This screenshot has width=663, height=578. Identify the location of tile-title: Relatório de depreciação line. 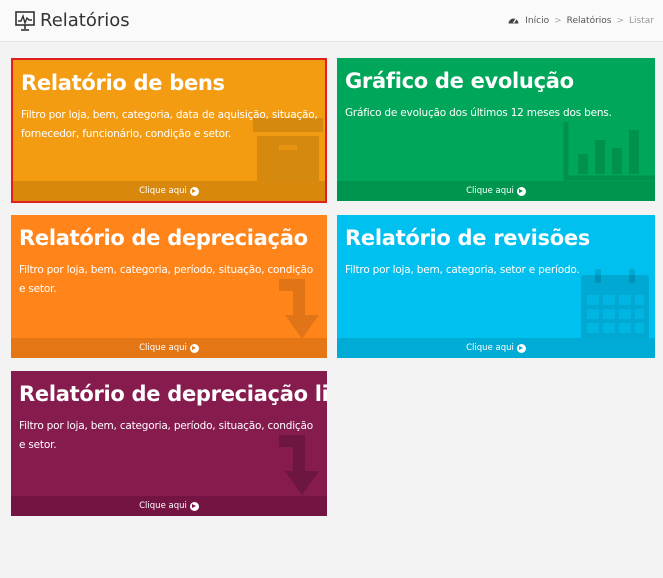
(173, 394).